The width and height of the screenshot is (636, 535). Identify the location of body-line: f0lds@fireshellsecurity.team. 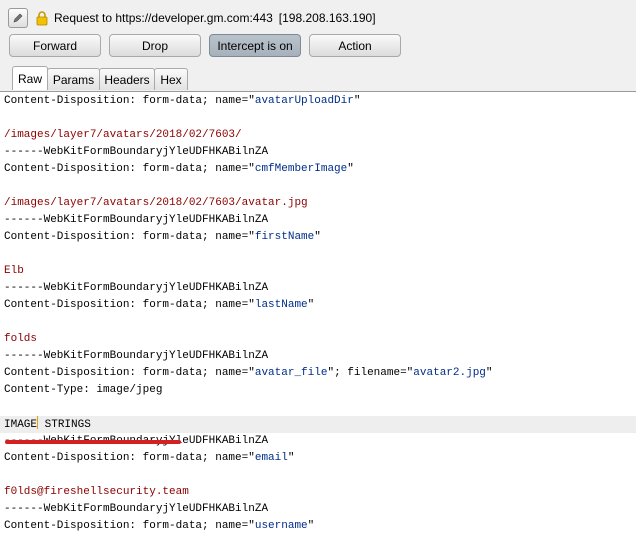
(320, 492).